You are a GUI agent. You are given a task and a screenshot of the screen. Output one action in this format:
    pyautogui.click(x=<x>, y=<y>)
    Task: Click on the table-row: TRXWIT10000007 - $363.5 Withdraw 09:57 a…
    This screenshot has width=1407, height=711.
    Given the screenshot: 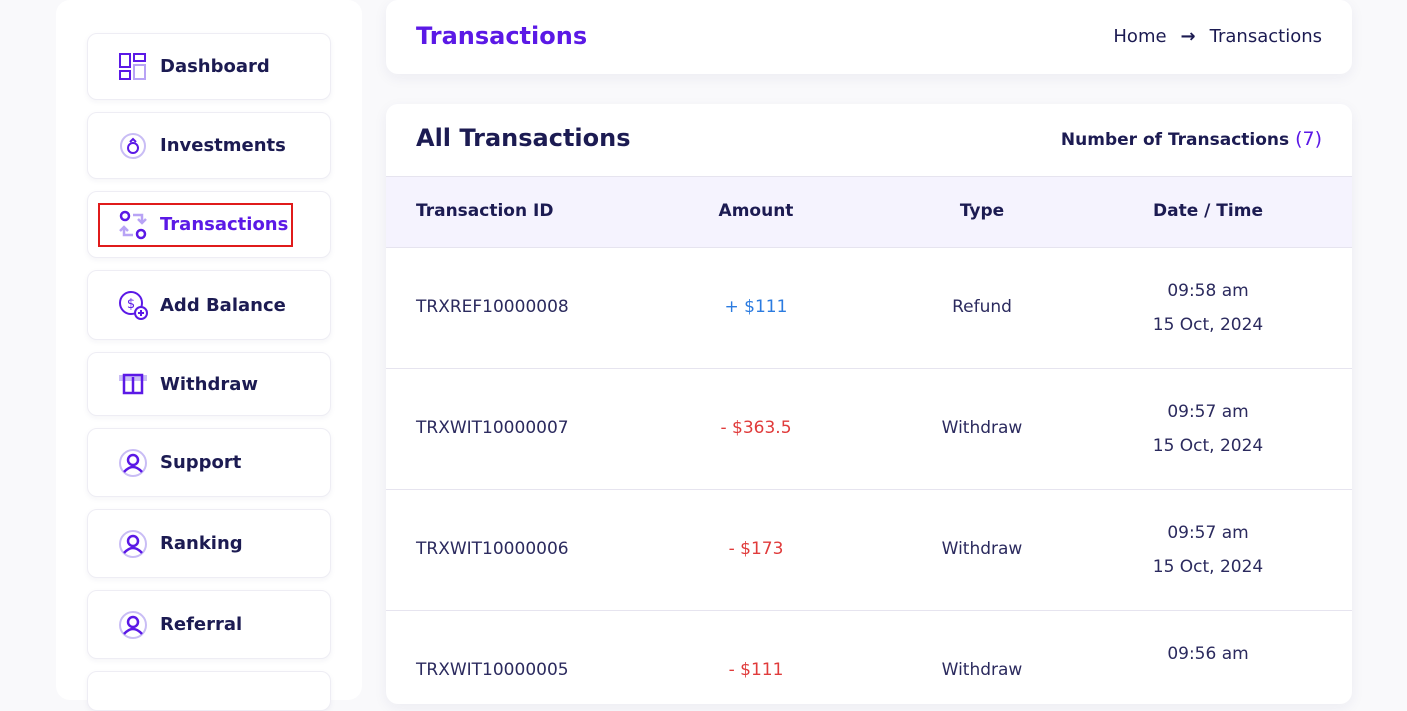 What is the action you would take?
    pyautogui.click(x=869, y=429)
    